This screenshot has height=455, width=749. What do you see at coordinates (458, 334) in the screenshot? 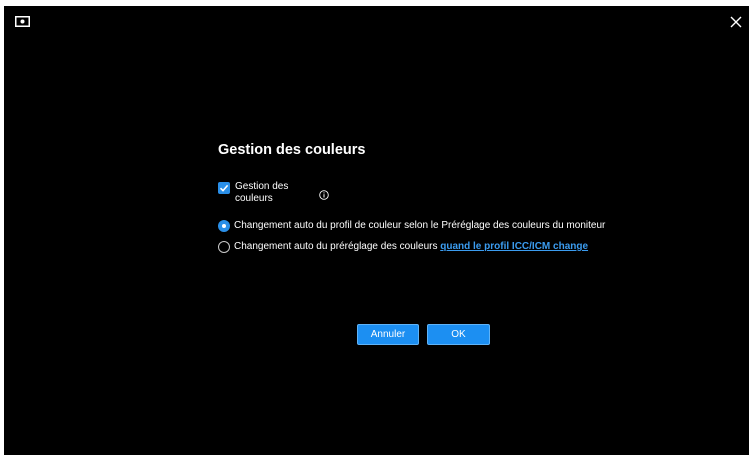
I see `ok-button: OK` at bounding box center [458, 334].